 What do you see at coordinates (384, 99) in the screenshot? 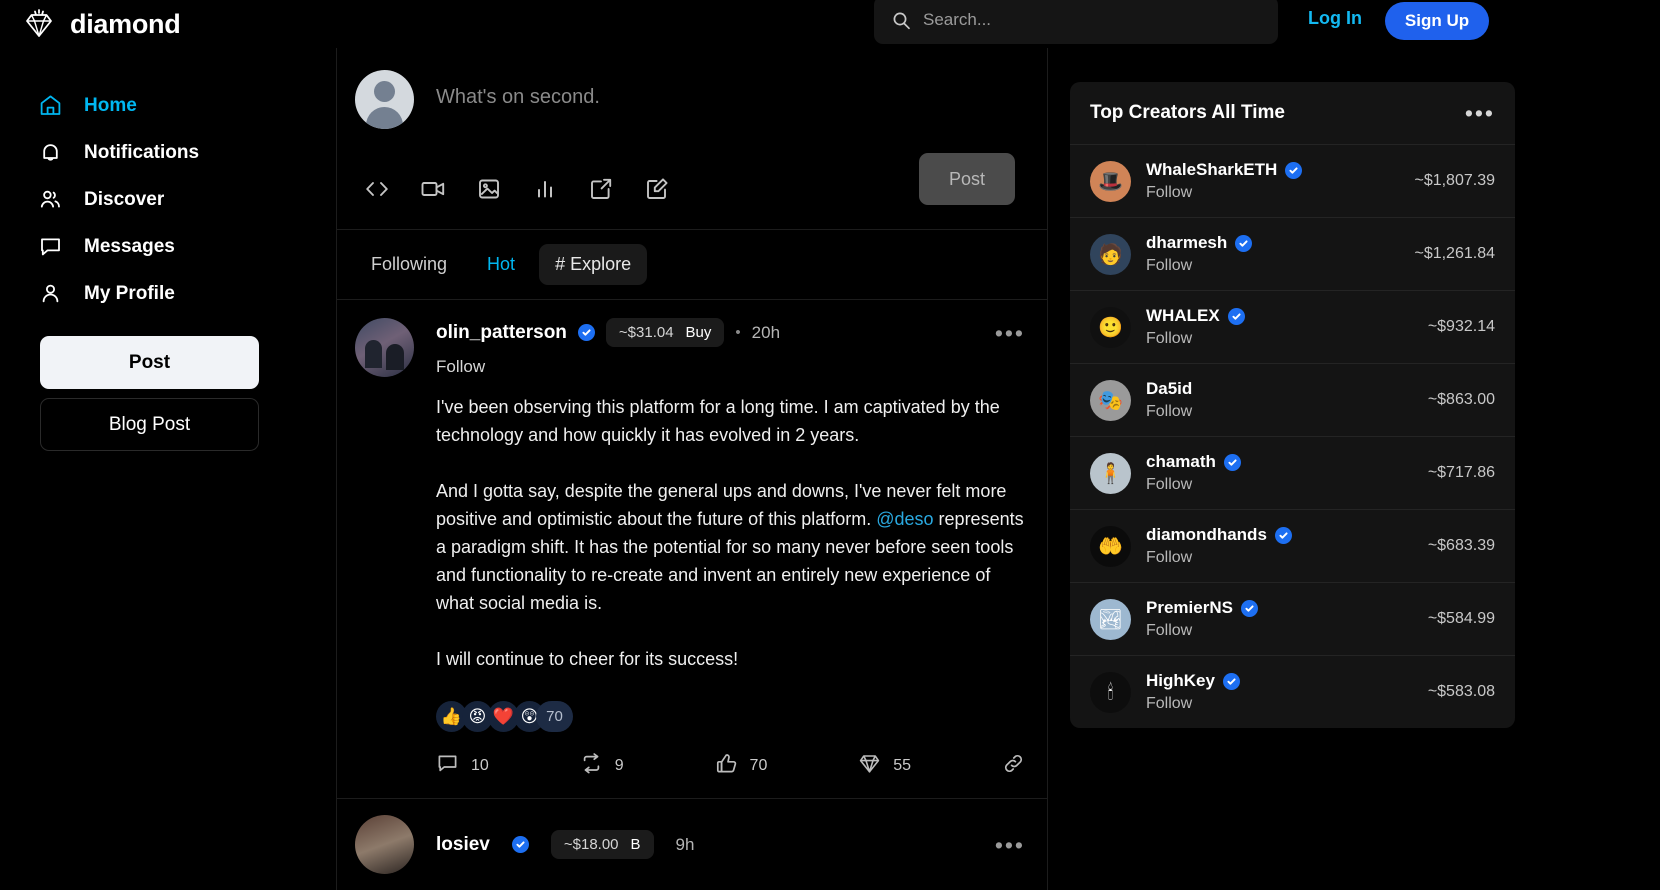
I see `default-avatar-icon` at bounding box center [384, 99].